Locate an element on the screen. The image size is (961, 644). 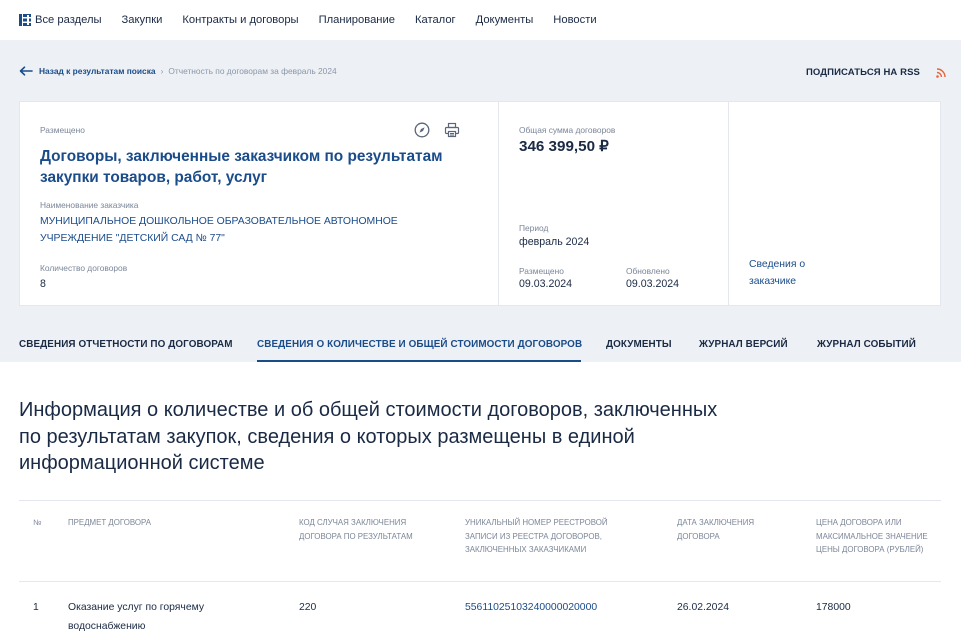
total-sum-label: Общая сумма договоров is located at coordinates (567, 130).